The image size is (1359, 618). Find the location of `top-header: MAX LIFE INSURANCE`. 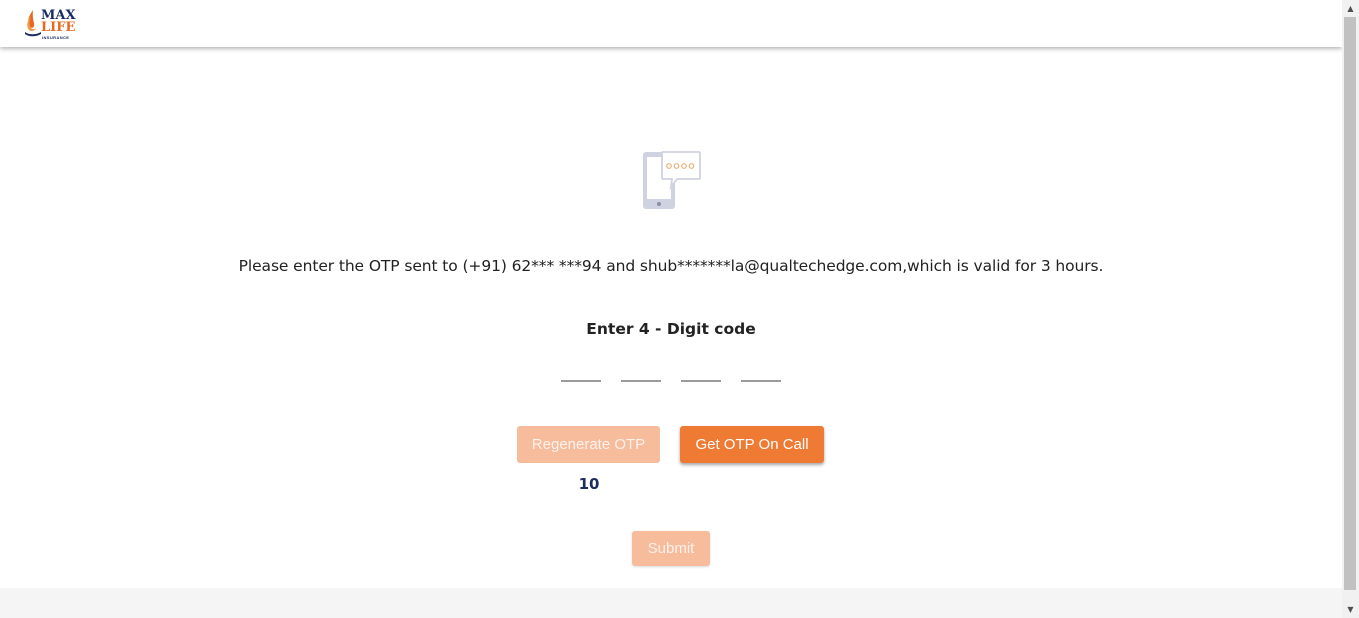

top-header: MAX LIFE INSURANCE is located at coordinates (671, 23).